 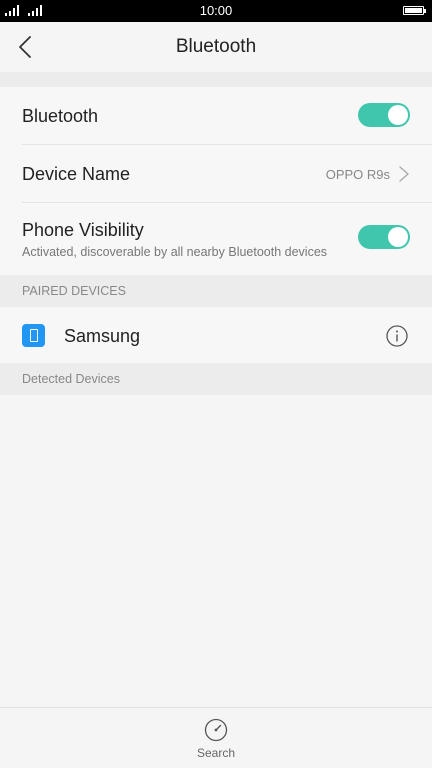 What do you see at coordinates (76, 174) in the screenshot?
I see `device-name-label: Device Name` at bounding box center [76, 174].